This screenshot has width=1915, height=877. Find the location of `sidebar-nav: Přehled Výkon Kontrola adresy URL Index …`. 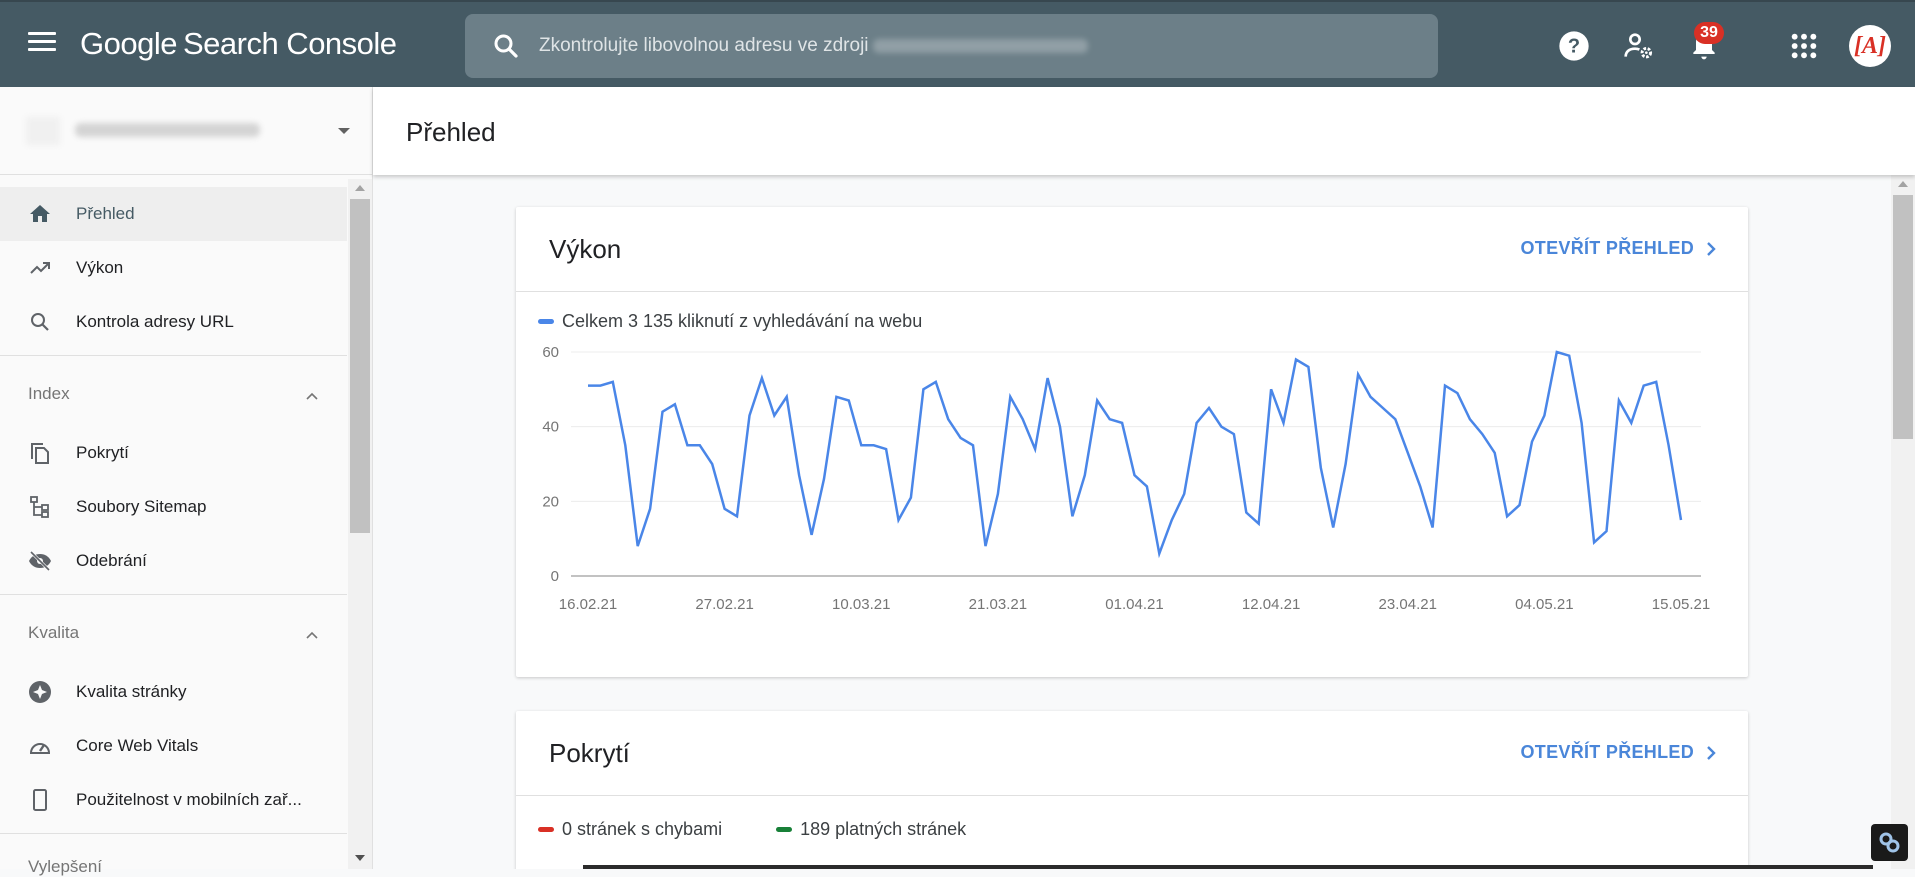

sidebar-nav: Přehled Výkon Kontrola adresy URL Index … is located at coordinates (173, 513).